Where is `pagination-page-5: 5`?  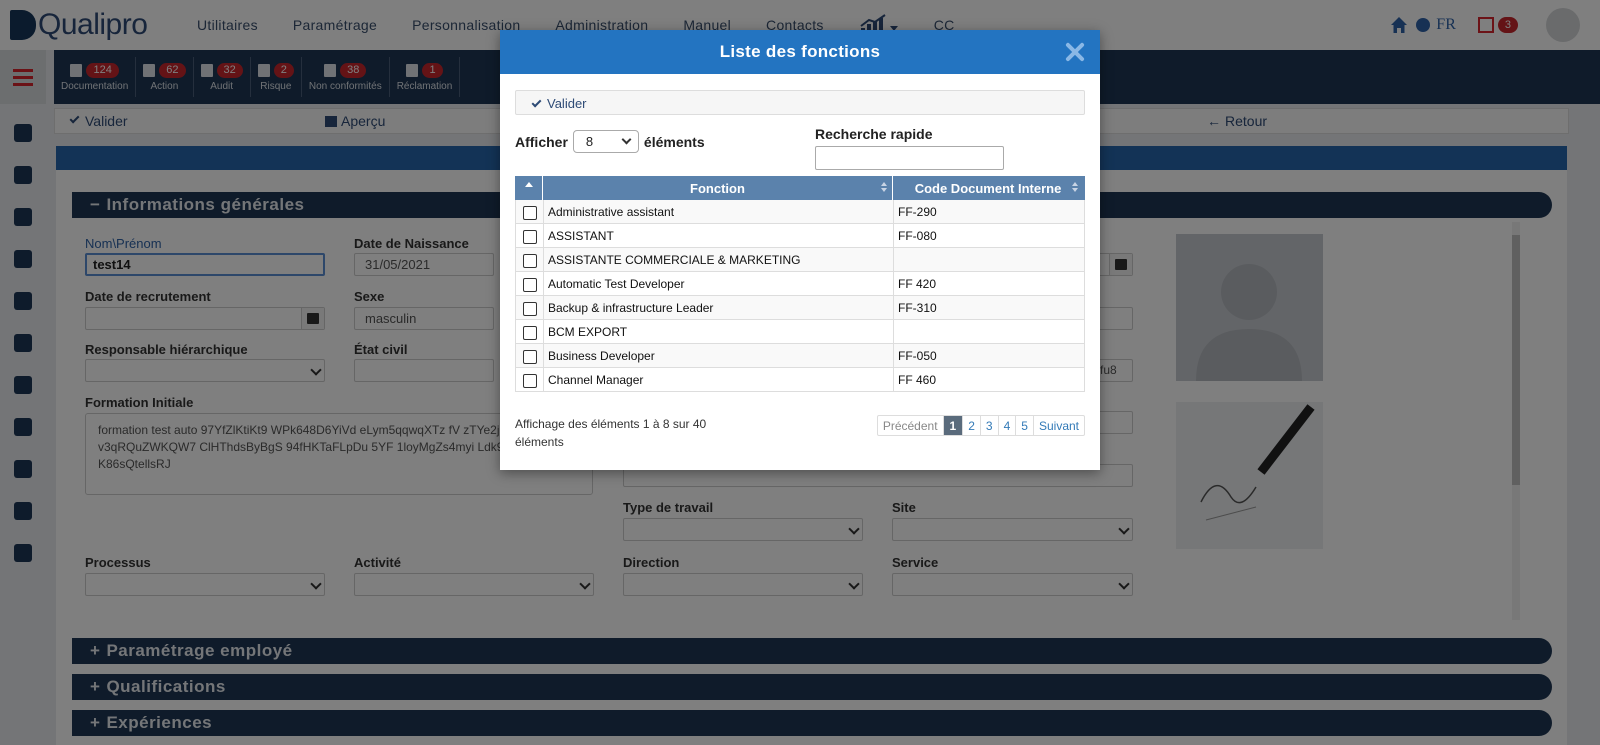
pagination-page-5: 5 is located at coordinates (1025, 425).